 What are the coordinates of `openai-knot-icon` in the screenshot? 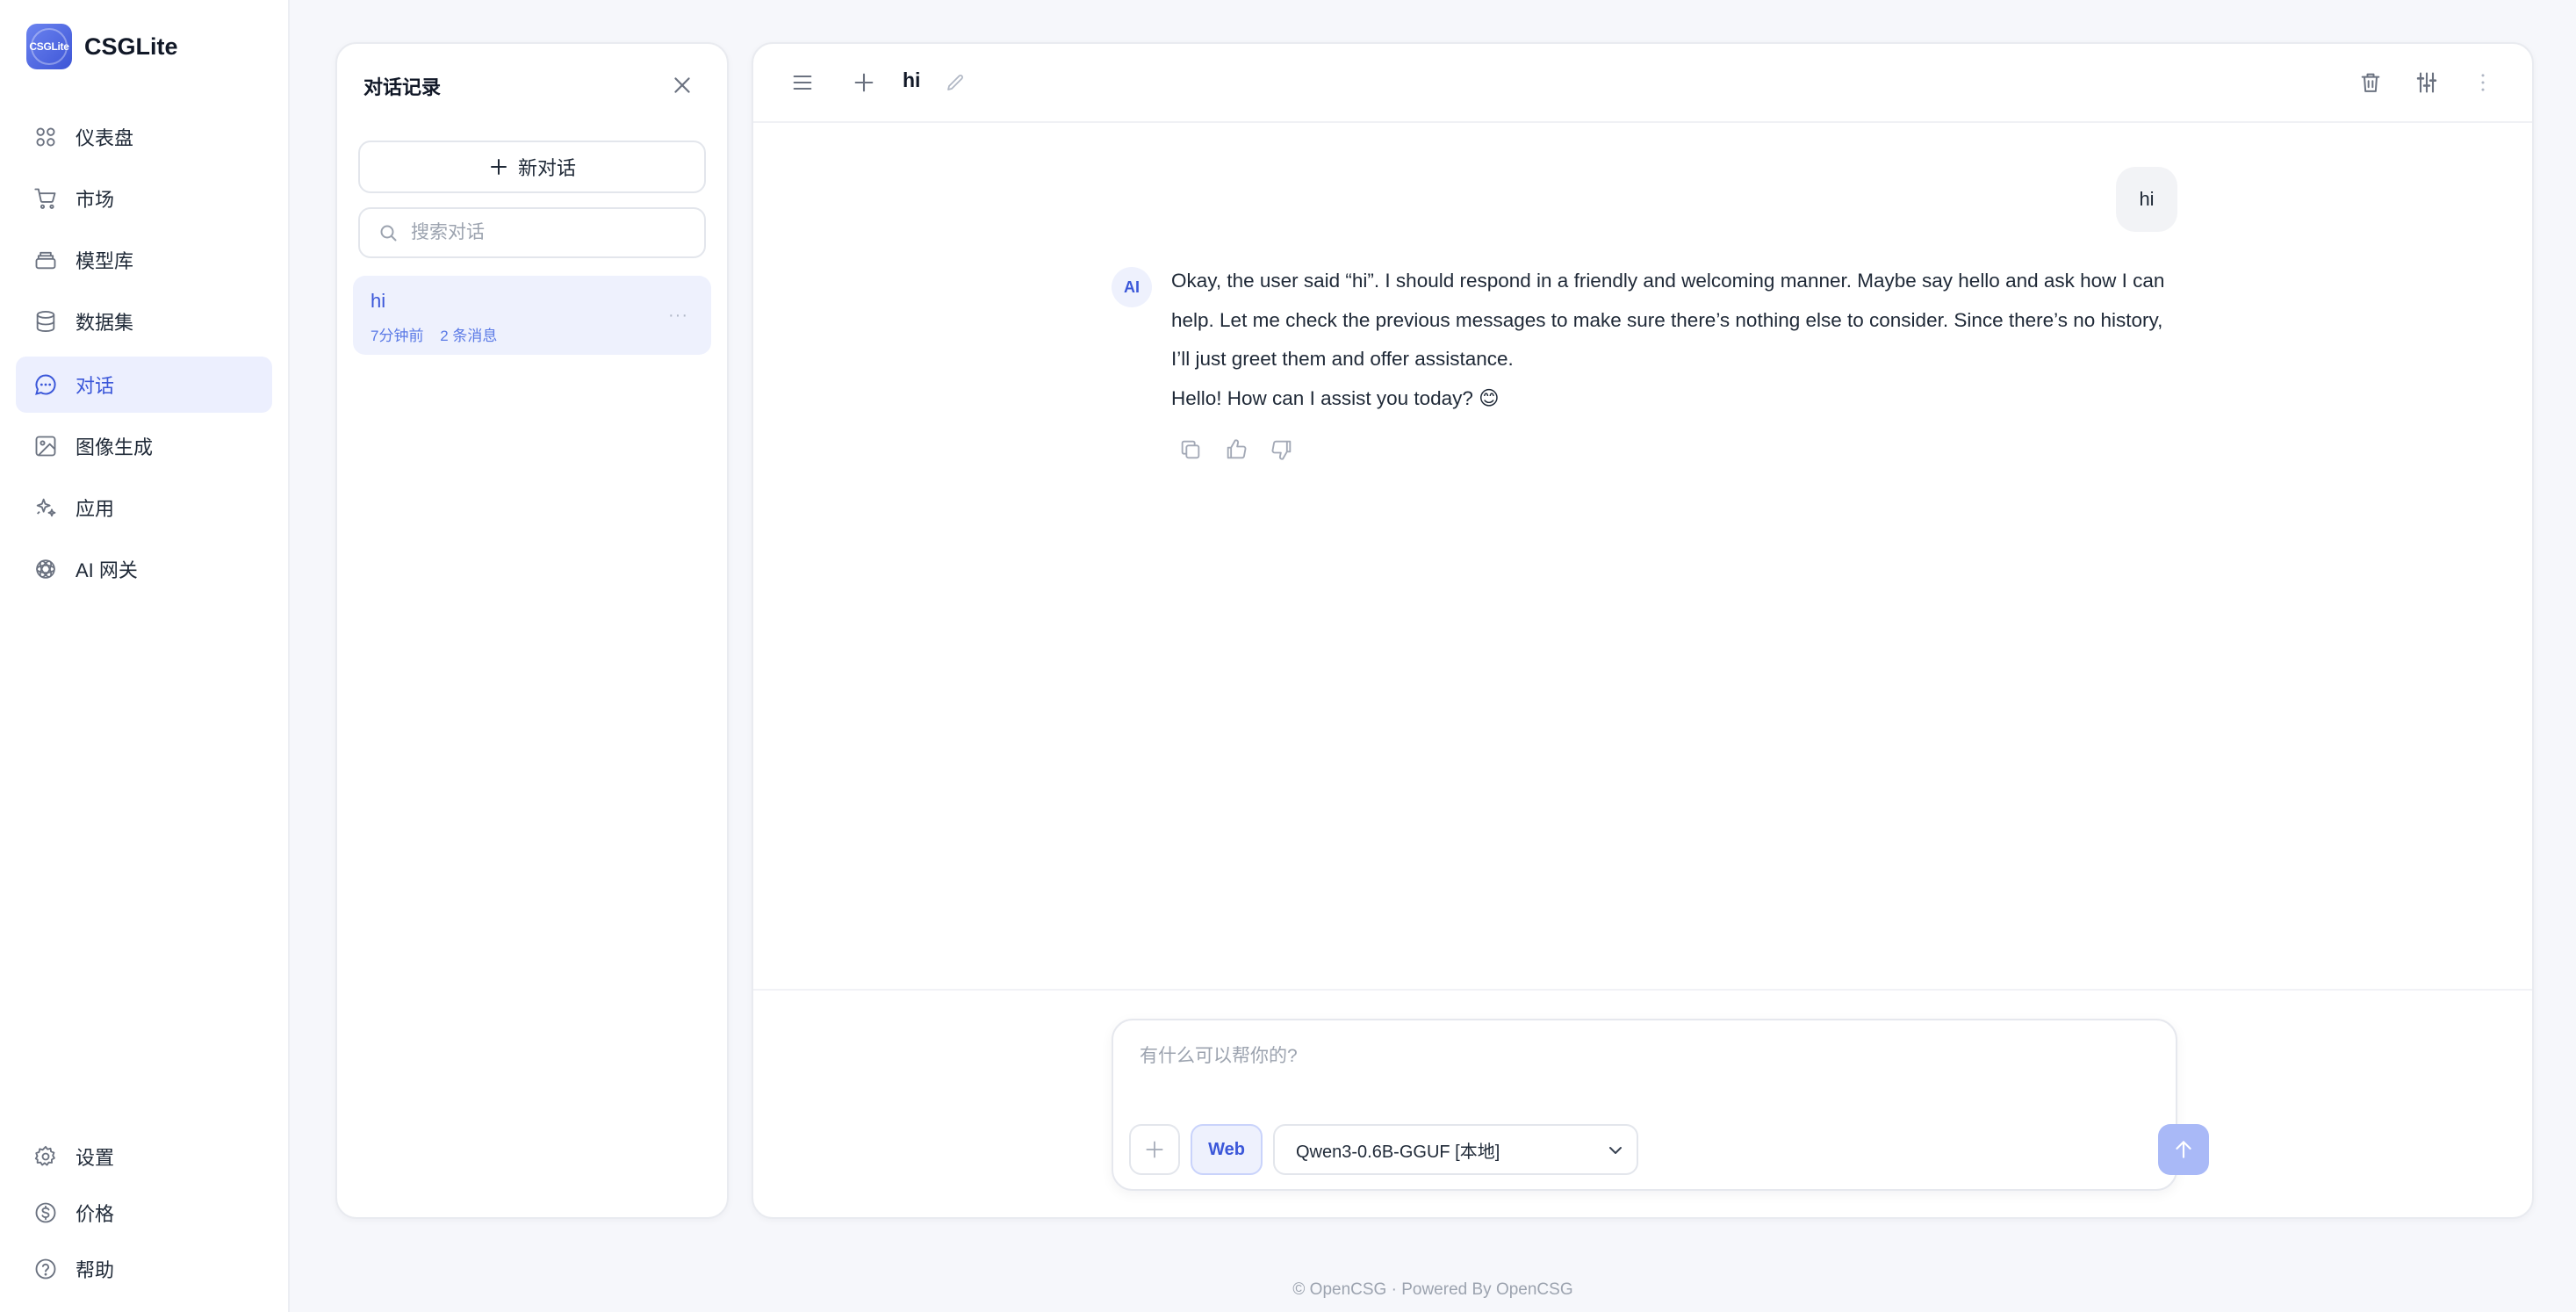 It's located at (45, 569).